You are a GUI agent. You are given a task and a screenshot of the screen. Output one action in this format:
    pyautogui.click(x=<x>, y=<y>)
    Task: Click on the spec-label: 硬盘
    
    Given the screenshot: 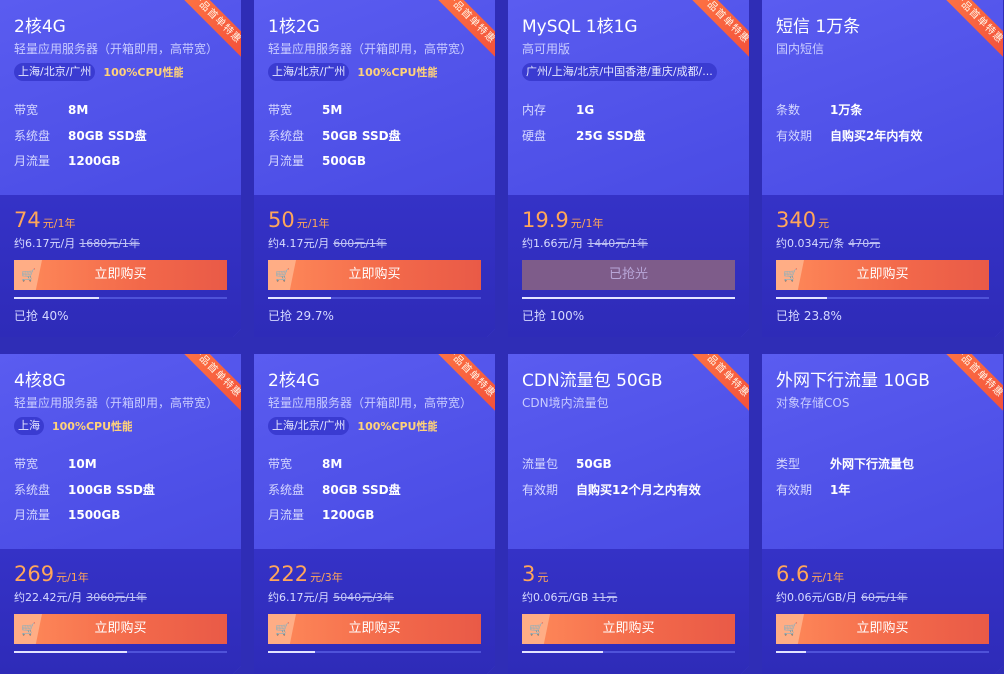 What is the action you would take?
    pyautogui.click(x=534, y=135)
    